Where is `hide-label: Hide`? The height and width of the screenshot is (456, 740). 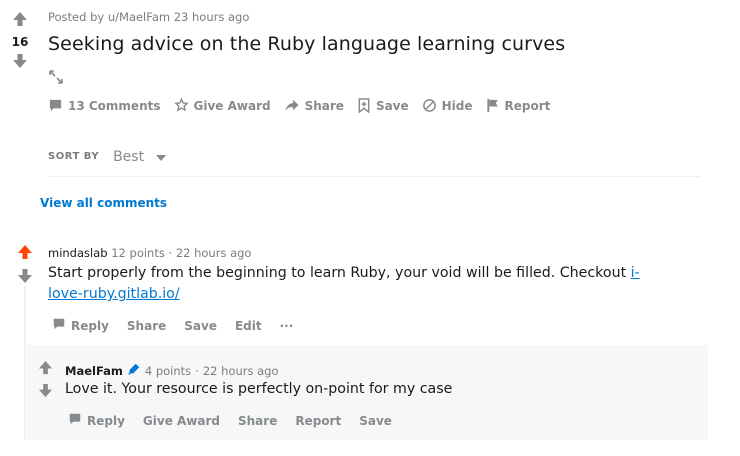 hide-label: Hide is located at coordinates (457, 105).